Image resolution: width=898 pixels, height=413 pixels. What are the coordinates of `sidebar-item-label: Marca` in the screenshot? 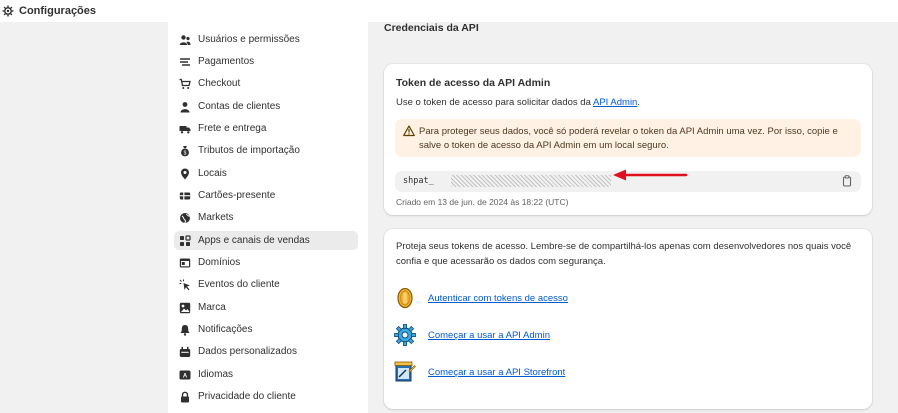 It's located at (212, 307).